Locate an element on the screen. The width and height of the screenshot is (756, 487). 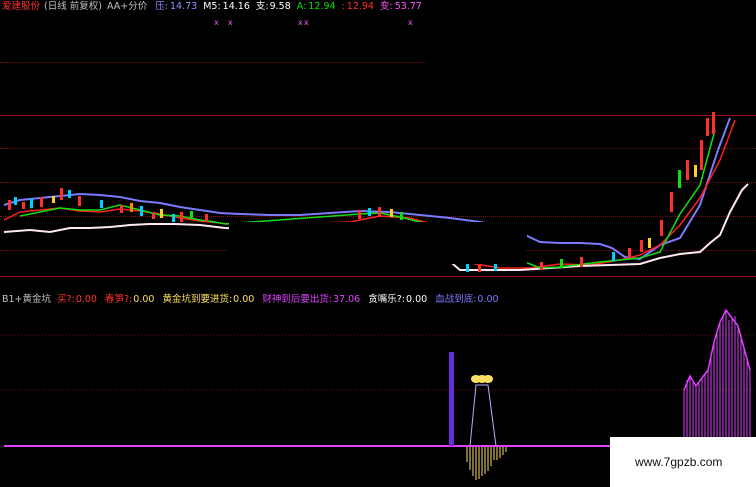
tanle-readout: 贪嘴乐?:0.00 is located at coordinates (397, 299).